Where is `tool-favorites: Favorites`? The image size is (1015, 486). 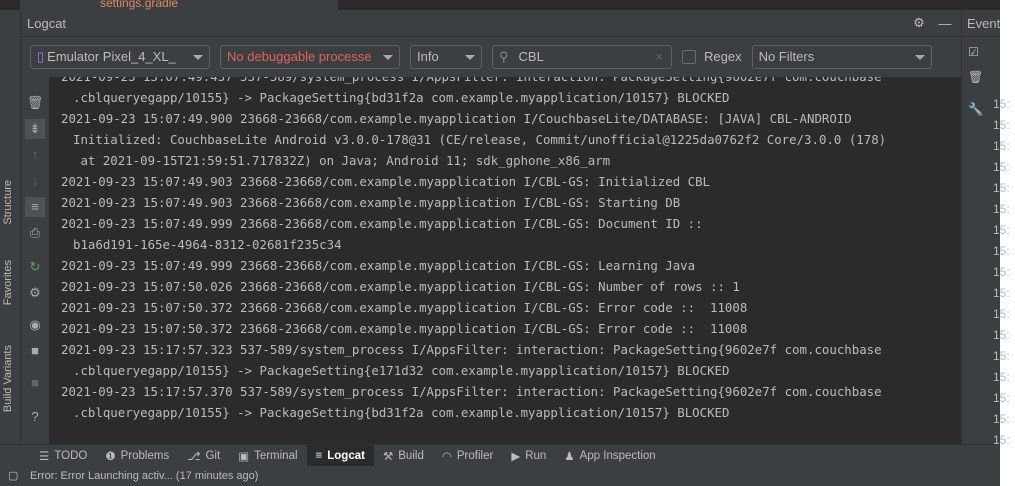
tool-favorites: Favorites is located at coordinates (8, 282).